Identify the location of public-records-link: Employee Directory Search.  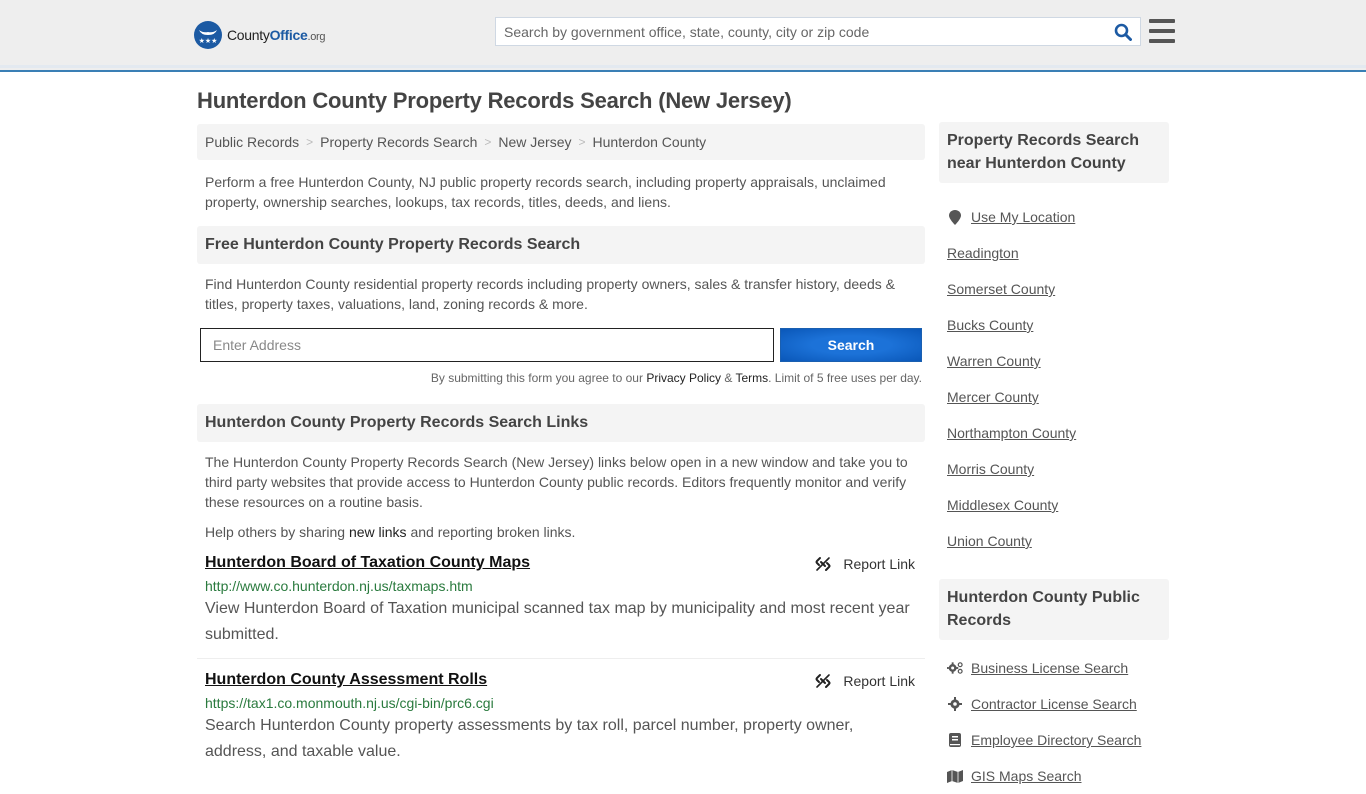
(1056, 740).